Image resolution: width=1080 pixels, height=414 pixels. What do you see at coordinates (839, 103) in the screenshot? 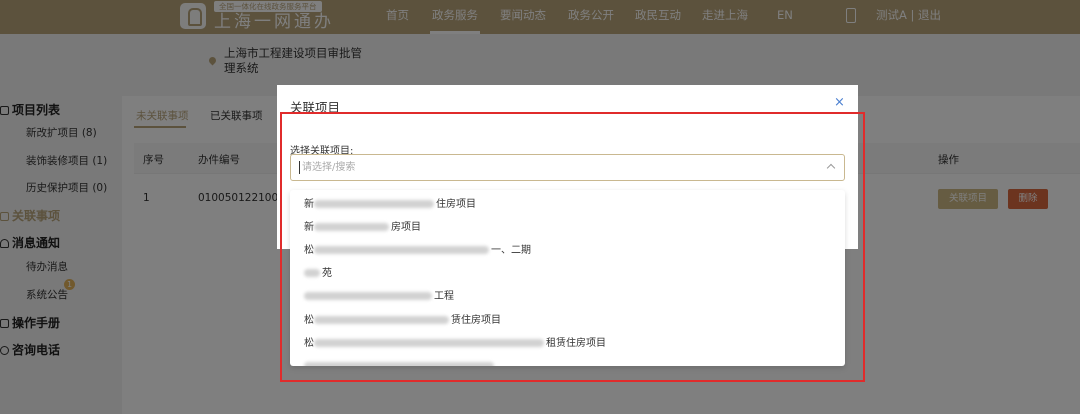
I see `close-icon: ×` at bounding box center [839, 103].